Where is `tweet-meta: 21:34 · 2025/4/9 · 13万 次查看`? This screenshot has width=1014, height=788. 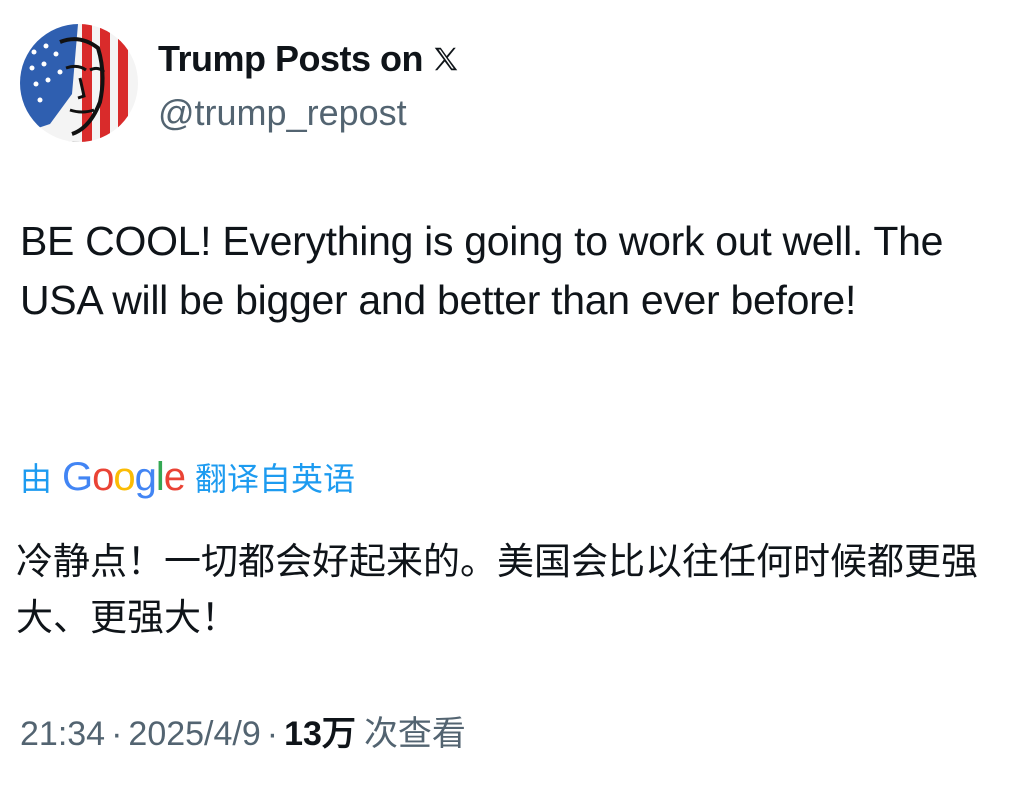
tweet-meta: 21:34 · 2025/4/9 · 13万 次查看 is located at coordinates (243, 730).